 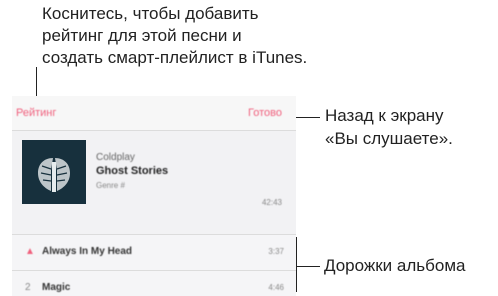 What do you see at coordinates (142, 35) in the screenshot?
I see `callout-rating-line2: рейтинг для этой песни и` at bounding box center [142, 35].